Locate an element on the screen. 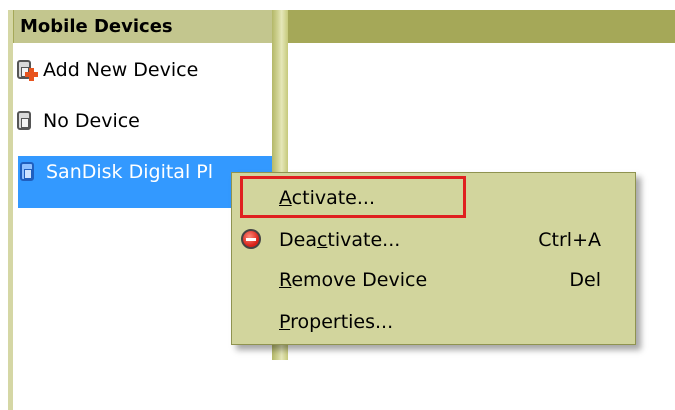 The height and width of the screenshot is (410, 675). device-item-add-new: Add New Device is located at coordinates (143, 70).